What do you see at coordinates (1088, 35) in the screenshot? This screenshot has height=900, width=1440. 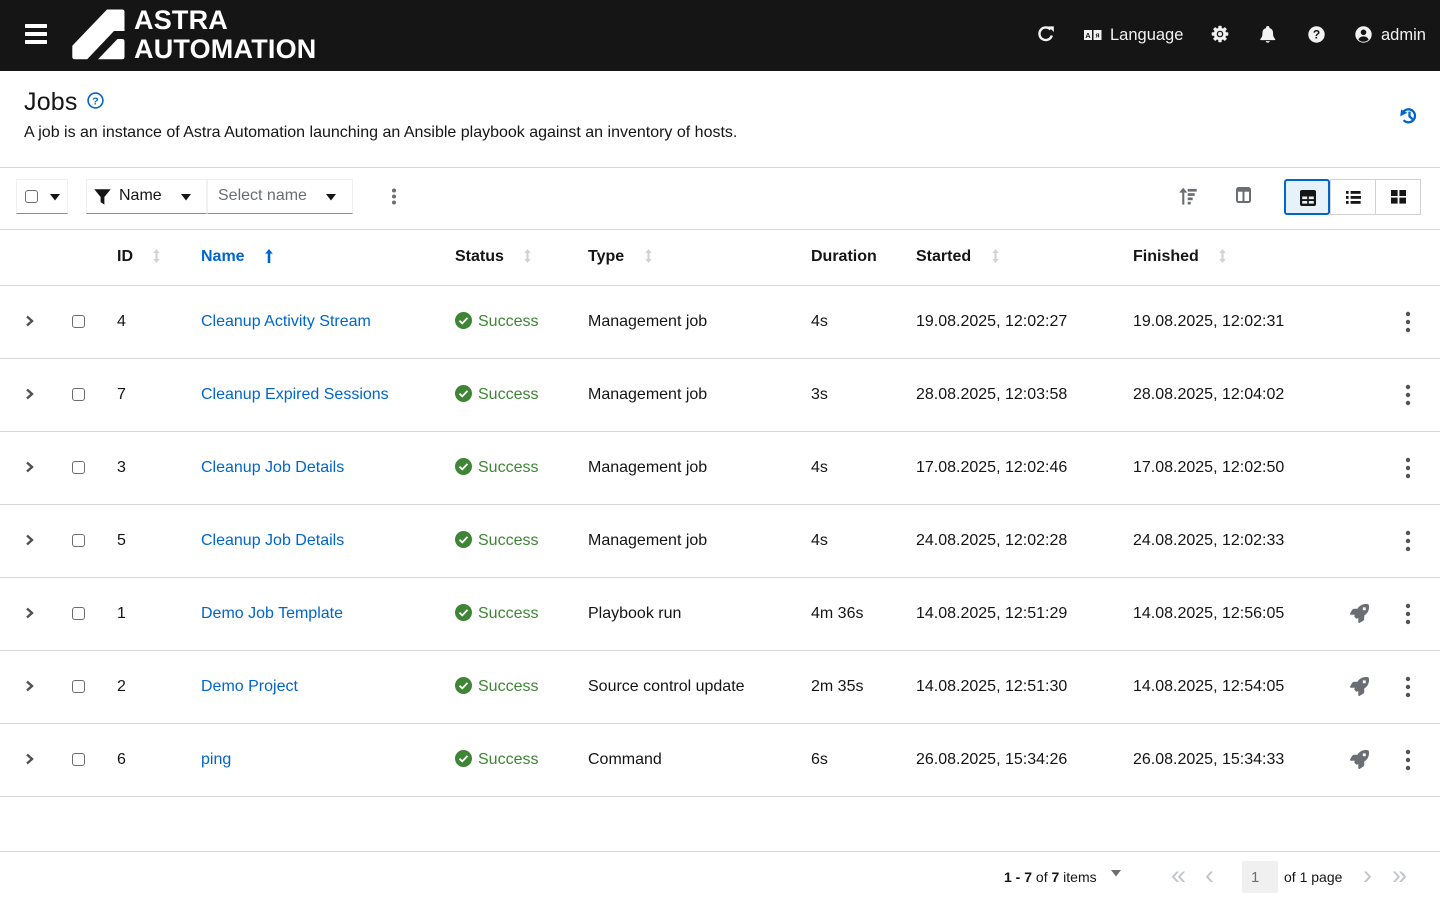 I see `svg-text: A` at bounding box center [1088, 35].